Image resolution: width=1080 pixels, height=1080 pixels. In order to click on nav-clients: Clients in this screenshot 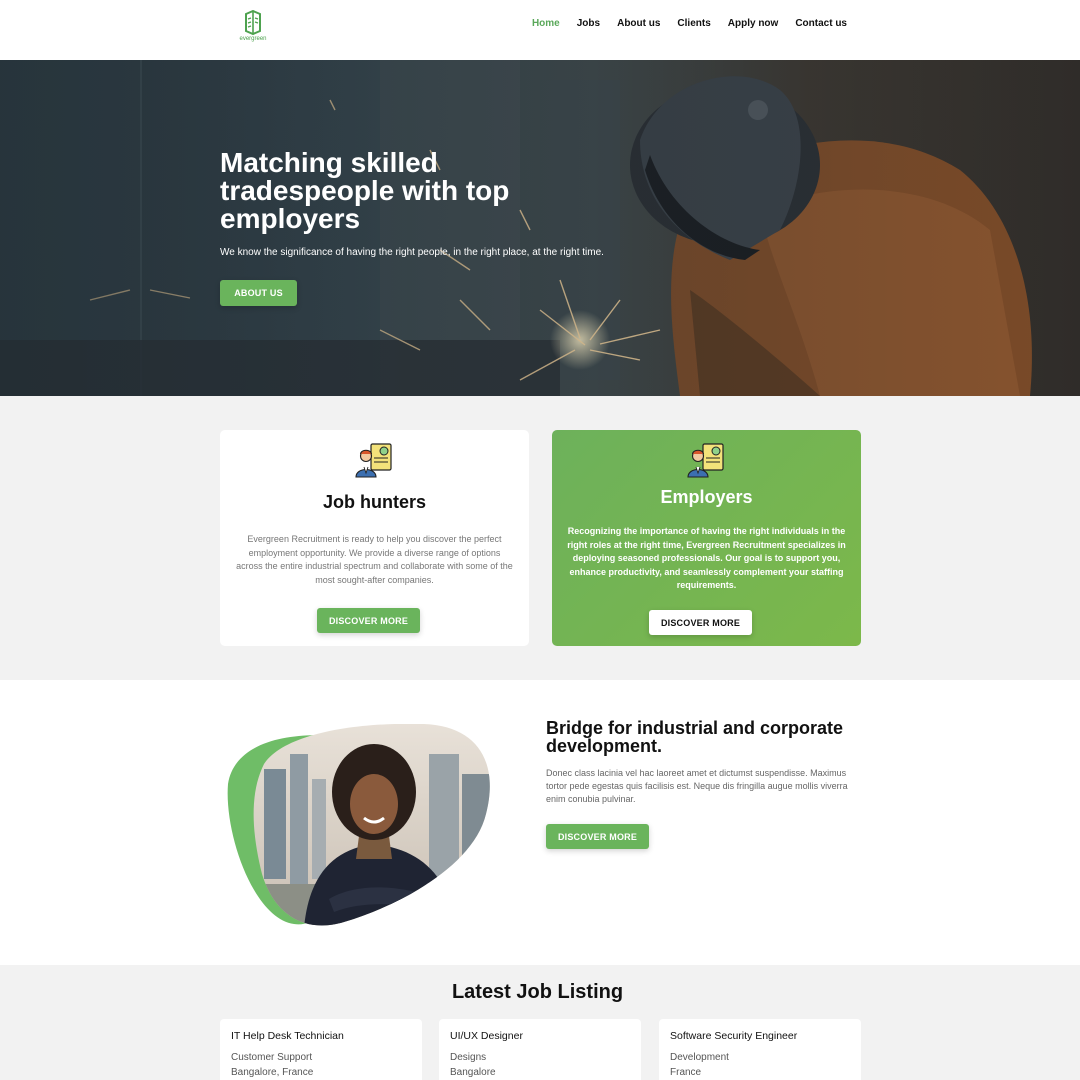, I will do `click(693, 24)`.